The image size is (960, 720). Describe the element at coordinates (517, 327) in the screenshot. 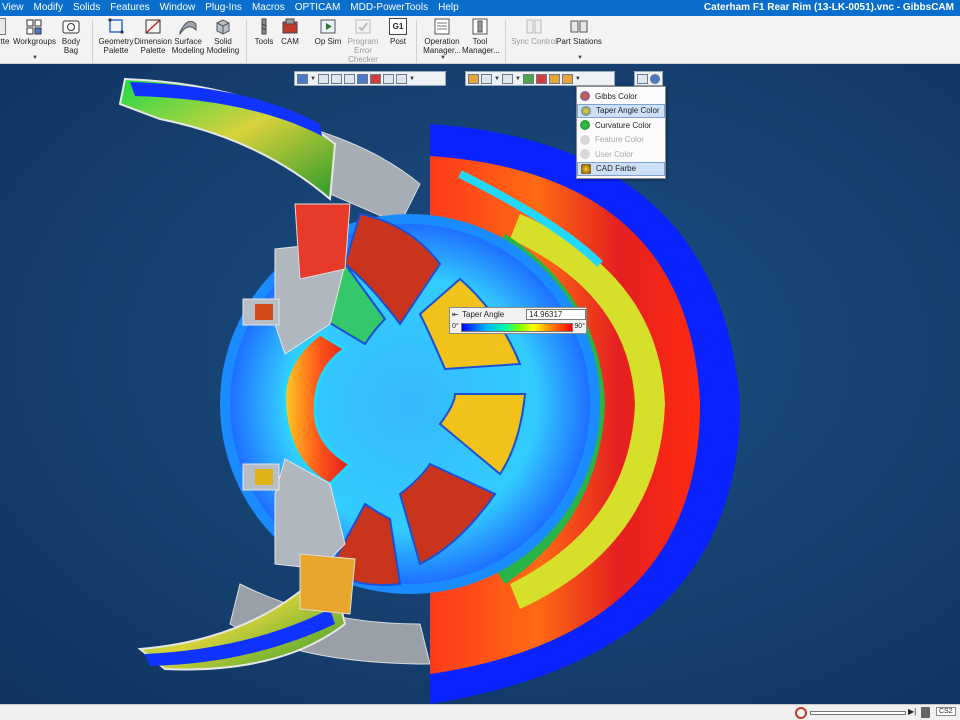

I see `taper-color-scale` at that location.